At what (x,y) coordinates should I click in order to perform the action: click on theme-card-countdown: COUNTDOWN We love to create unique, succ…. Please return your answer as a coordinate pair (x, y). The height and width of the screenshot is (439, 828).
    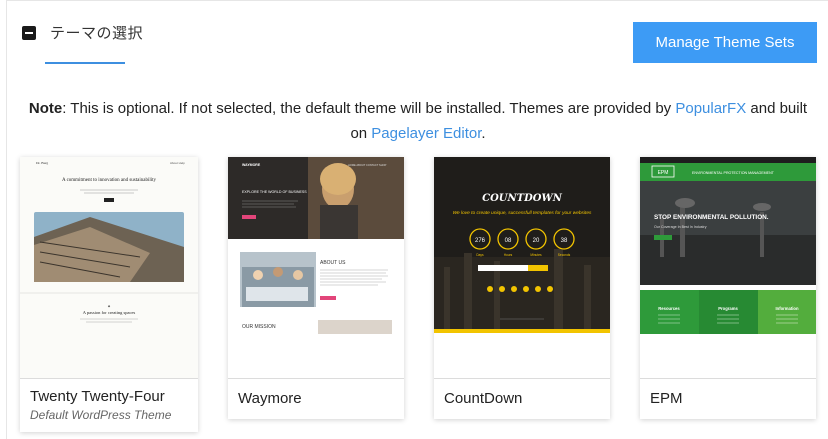
    Looking at the image, I should click on (522, 288).